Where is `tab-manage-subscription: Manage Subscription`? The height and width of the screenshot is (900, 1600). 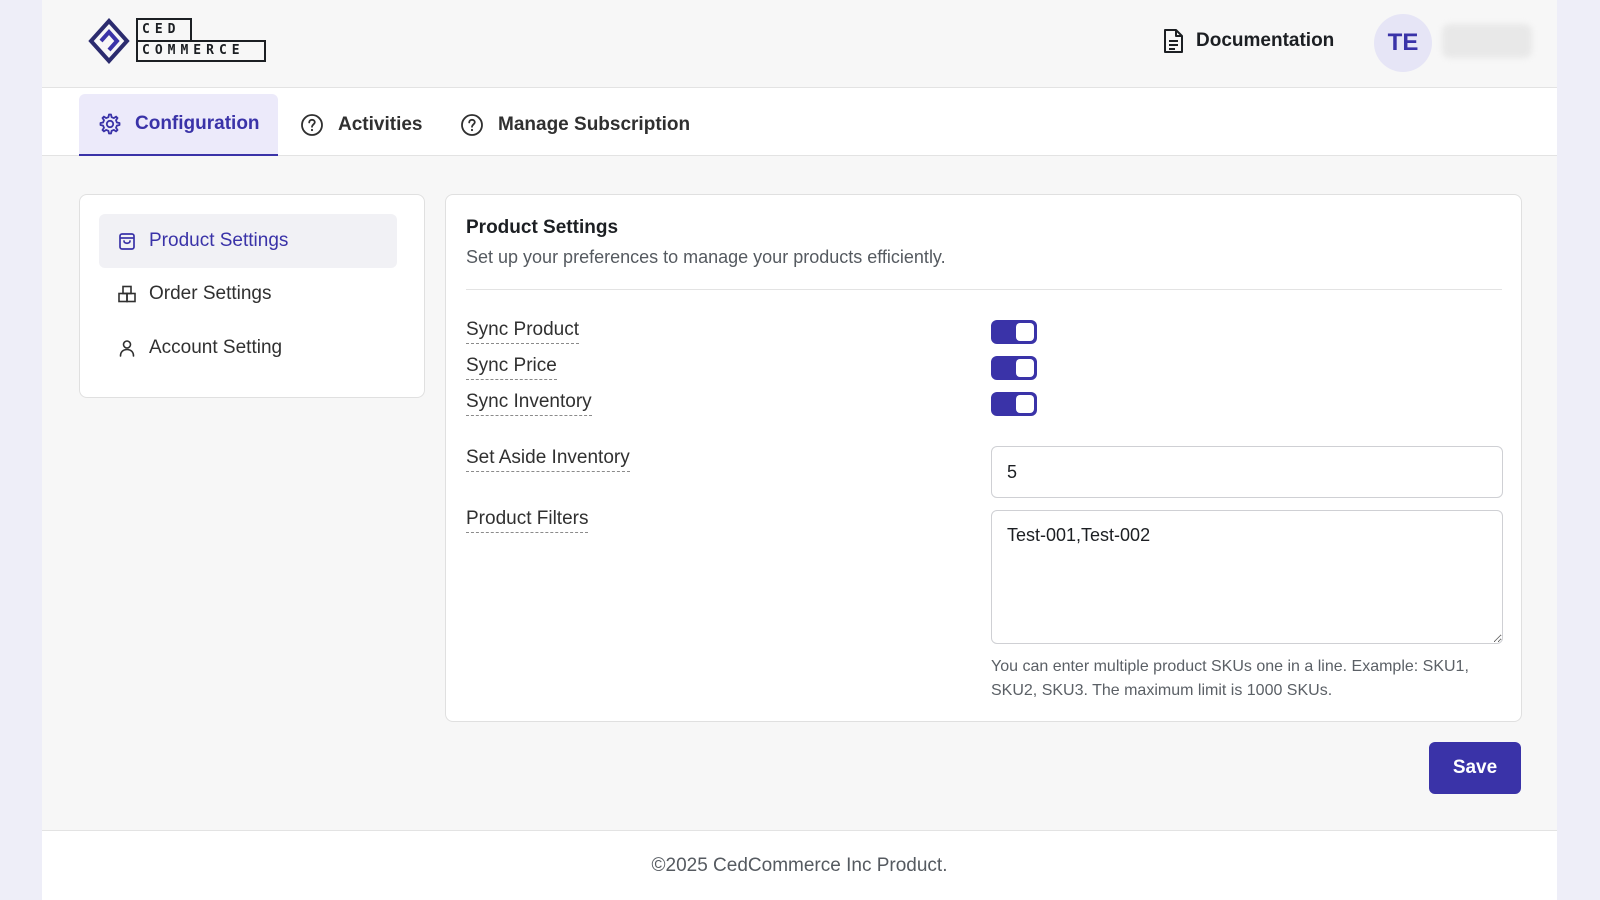 tab-manage-subscription: Manage Subscription is located at coordinates (575, 125).